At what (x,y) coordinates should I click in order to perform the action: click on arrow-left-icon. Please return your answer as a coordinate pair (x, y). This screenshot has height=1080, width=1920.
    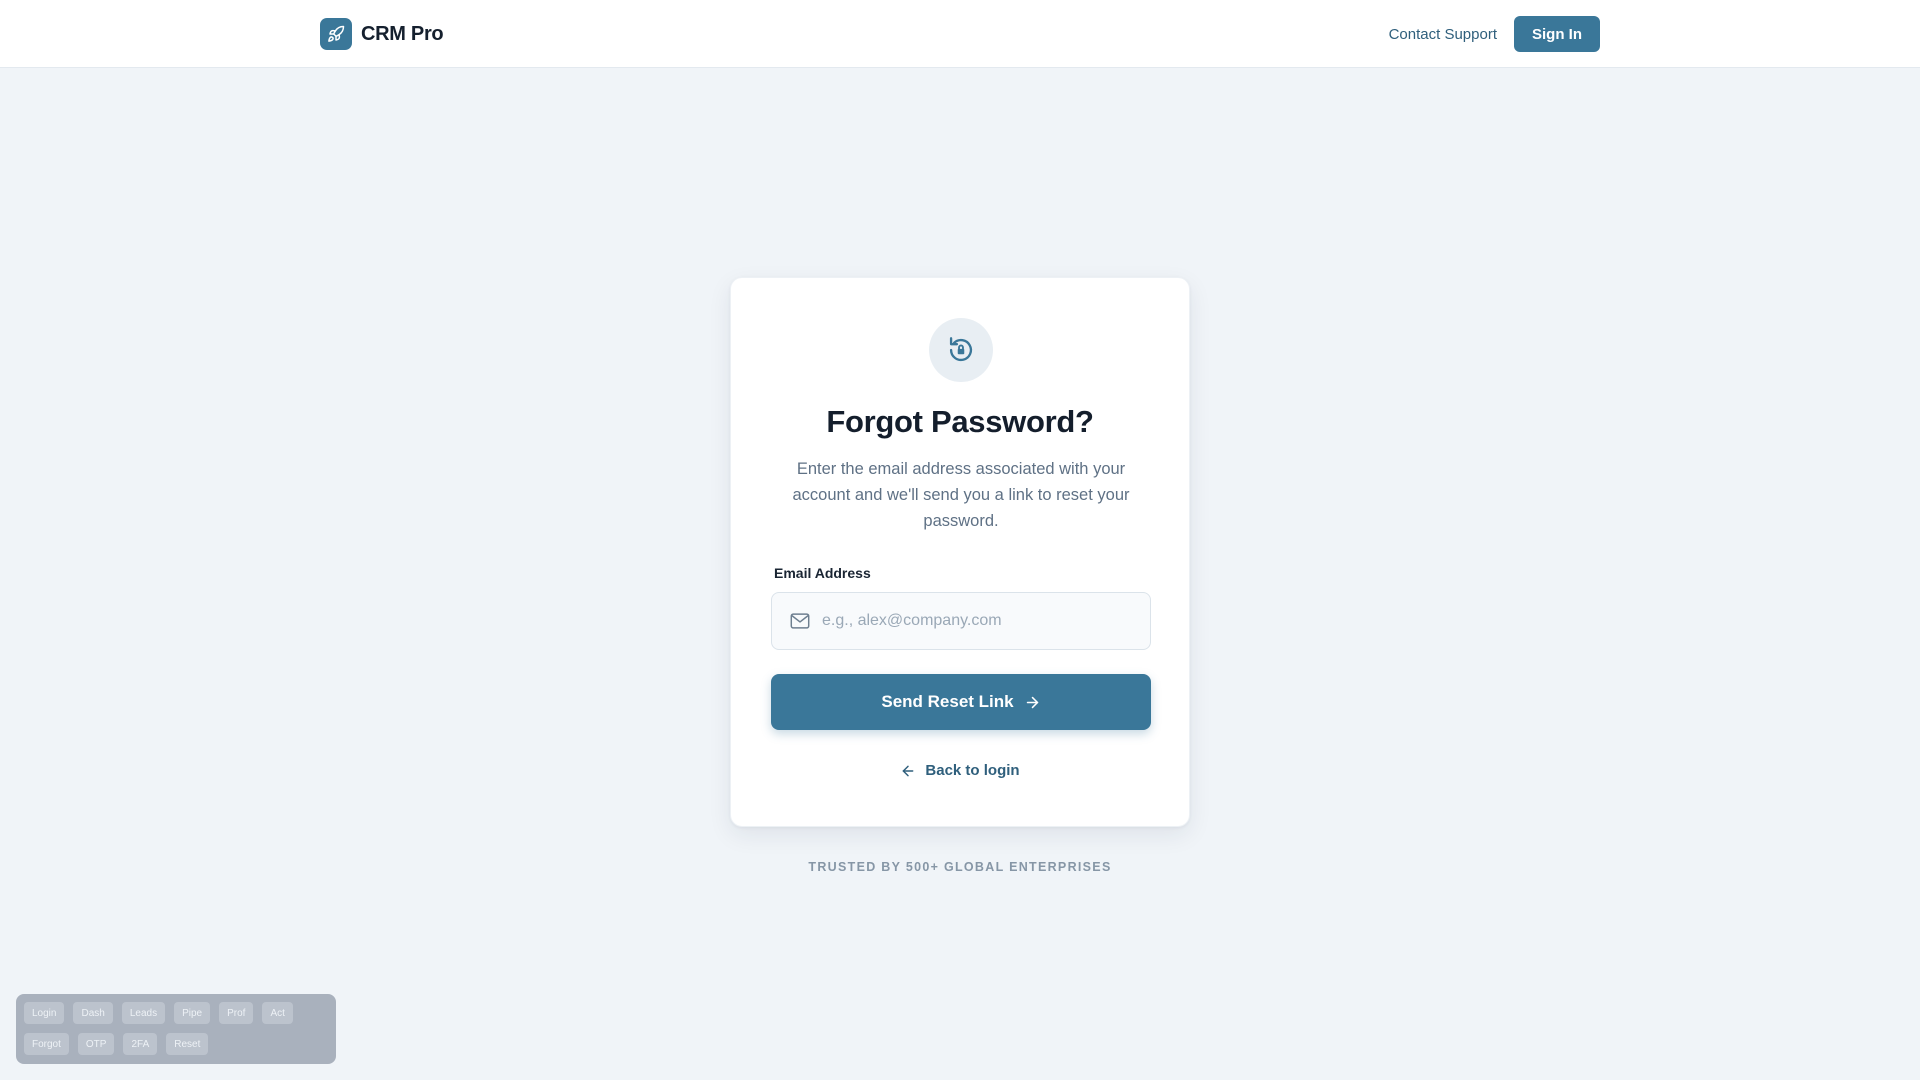
    Looking at the image, I should click on (908, 771).